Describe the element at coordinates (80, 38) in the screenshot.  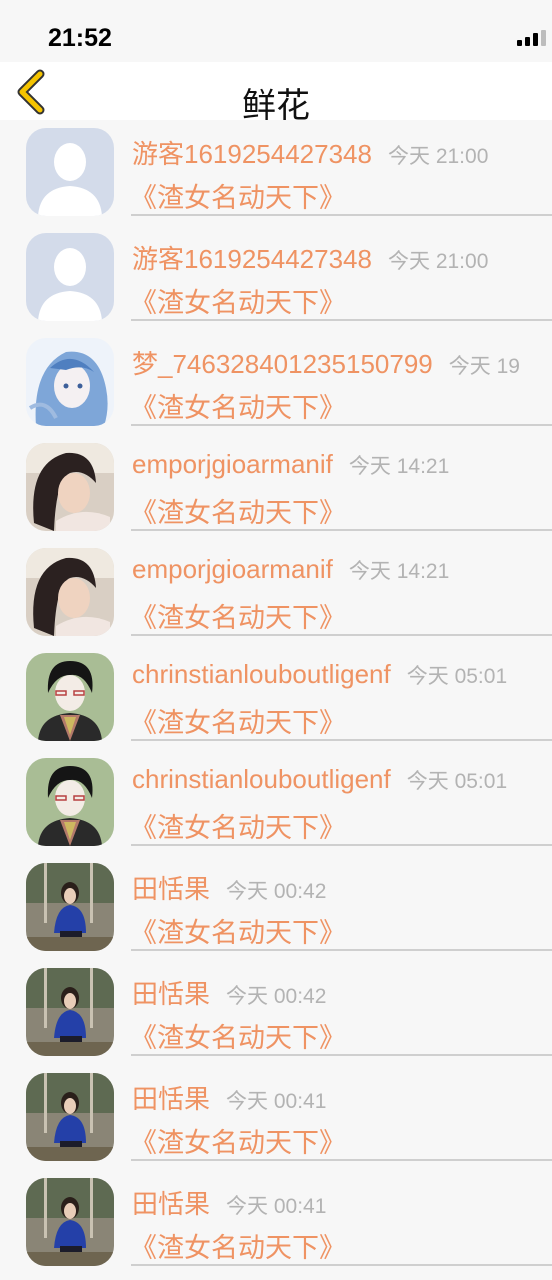
I see `status-time: 21:52` at that location.